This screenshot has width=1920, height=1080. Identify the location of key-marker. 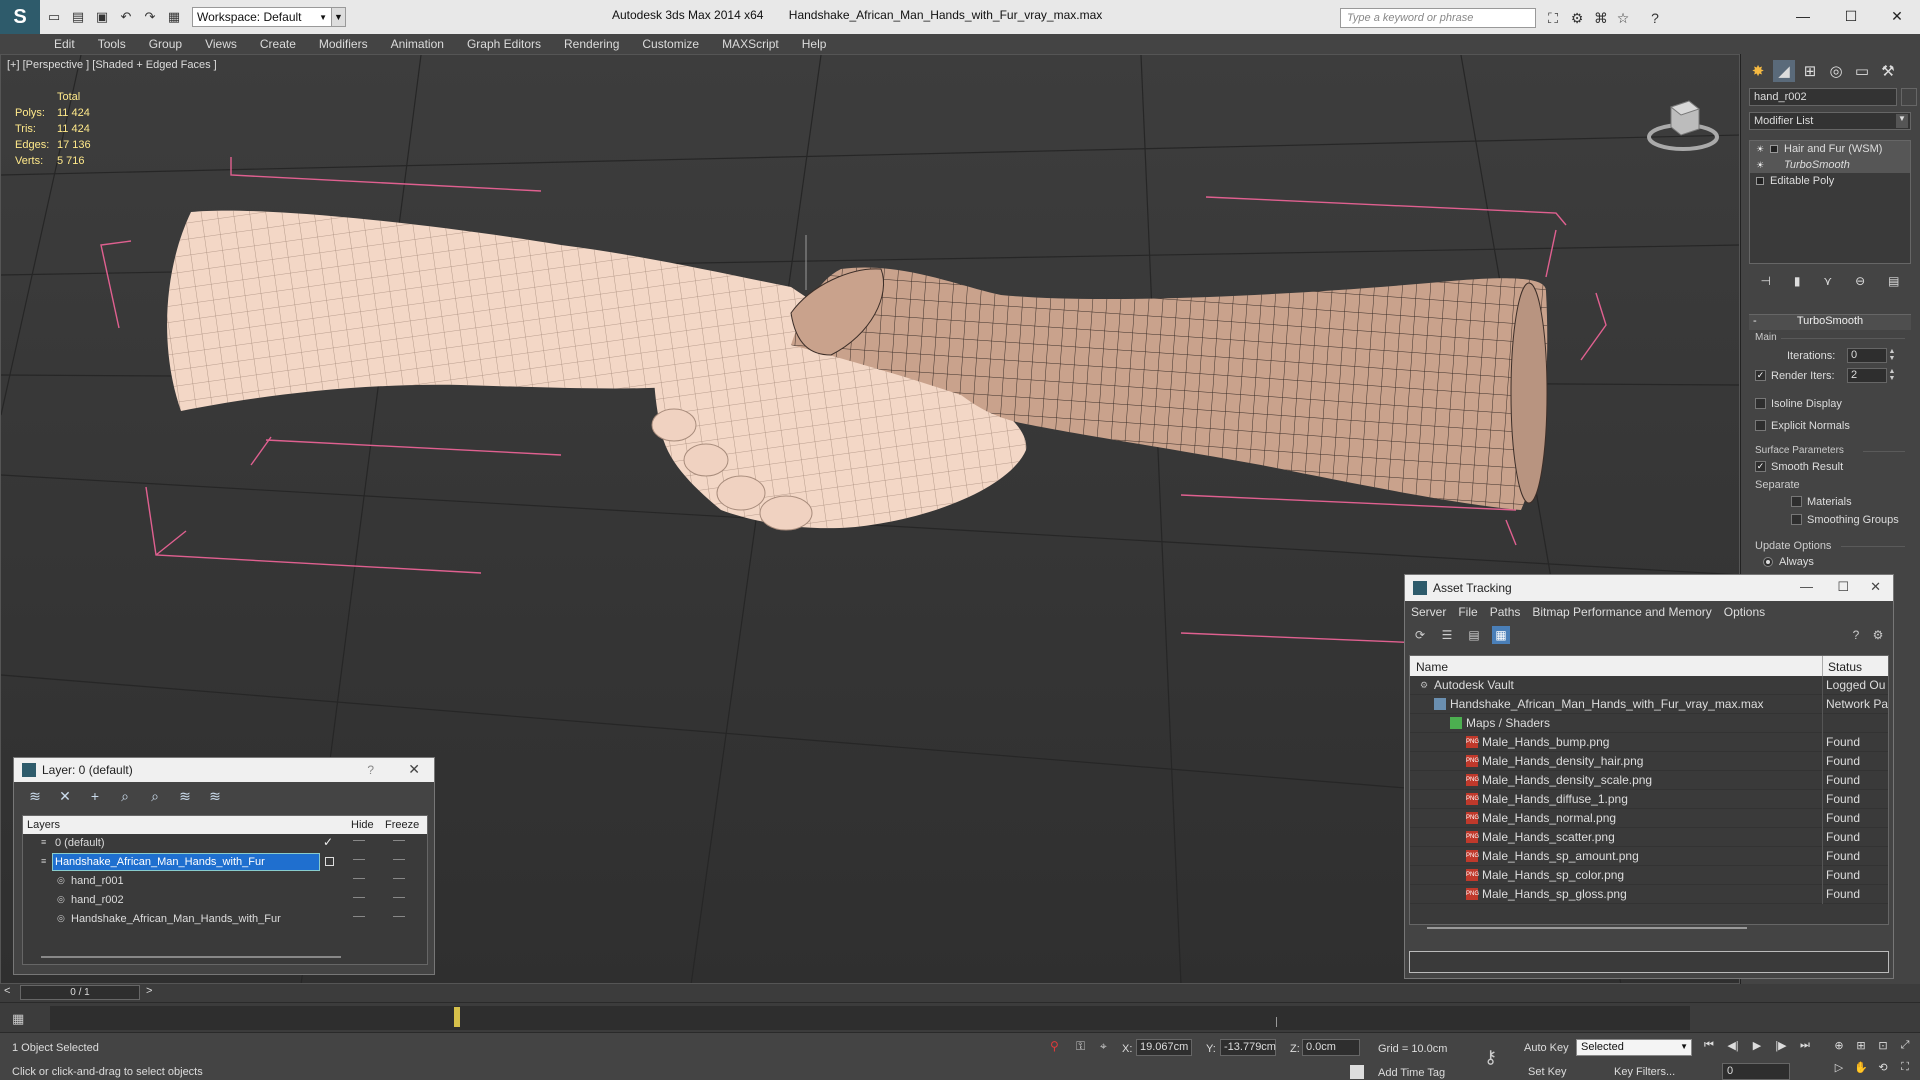
(457, 1017).